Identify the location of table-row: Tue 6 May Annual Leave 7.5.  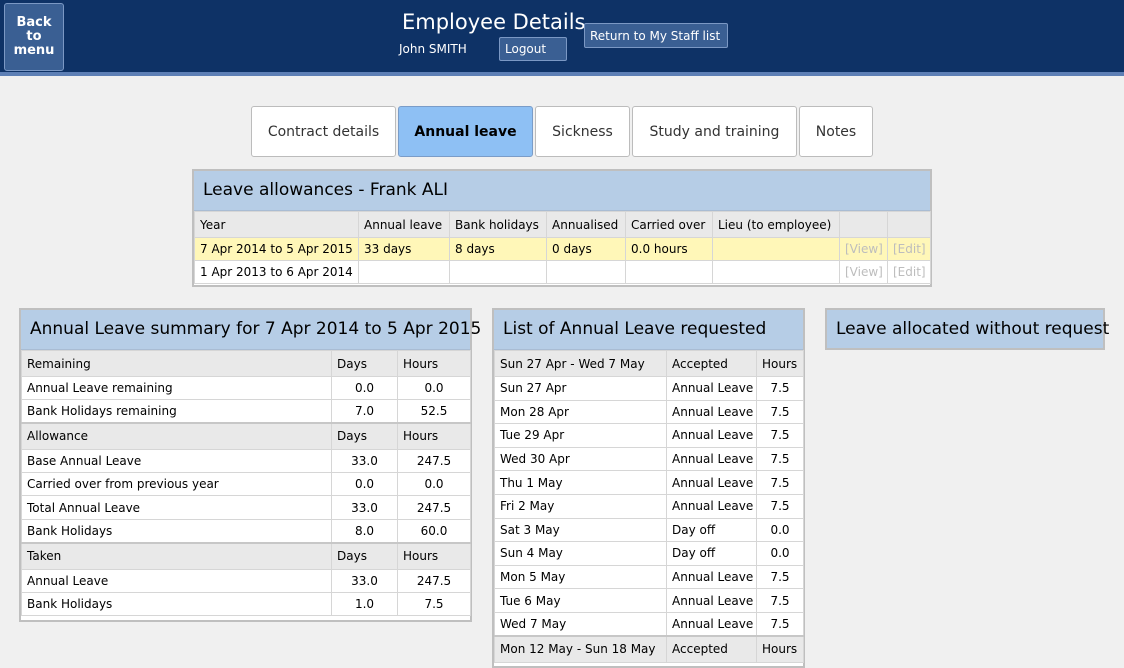
(649, 600).